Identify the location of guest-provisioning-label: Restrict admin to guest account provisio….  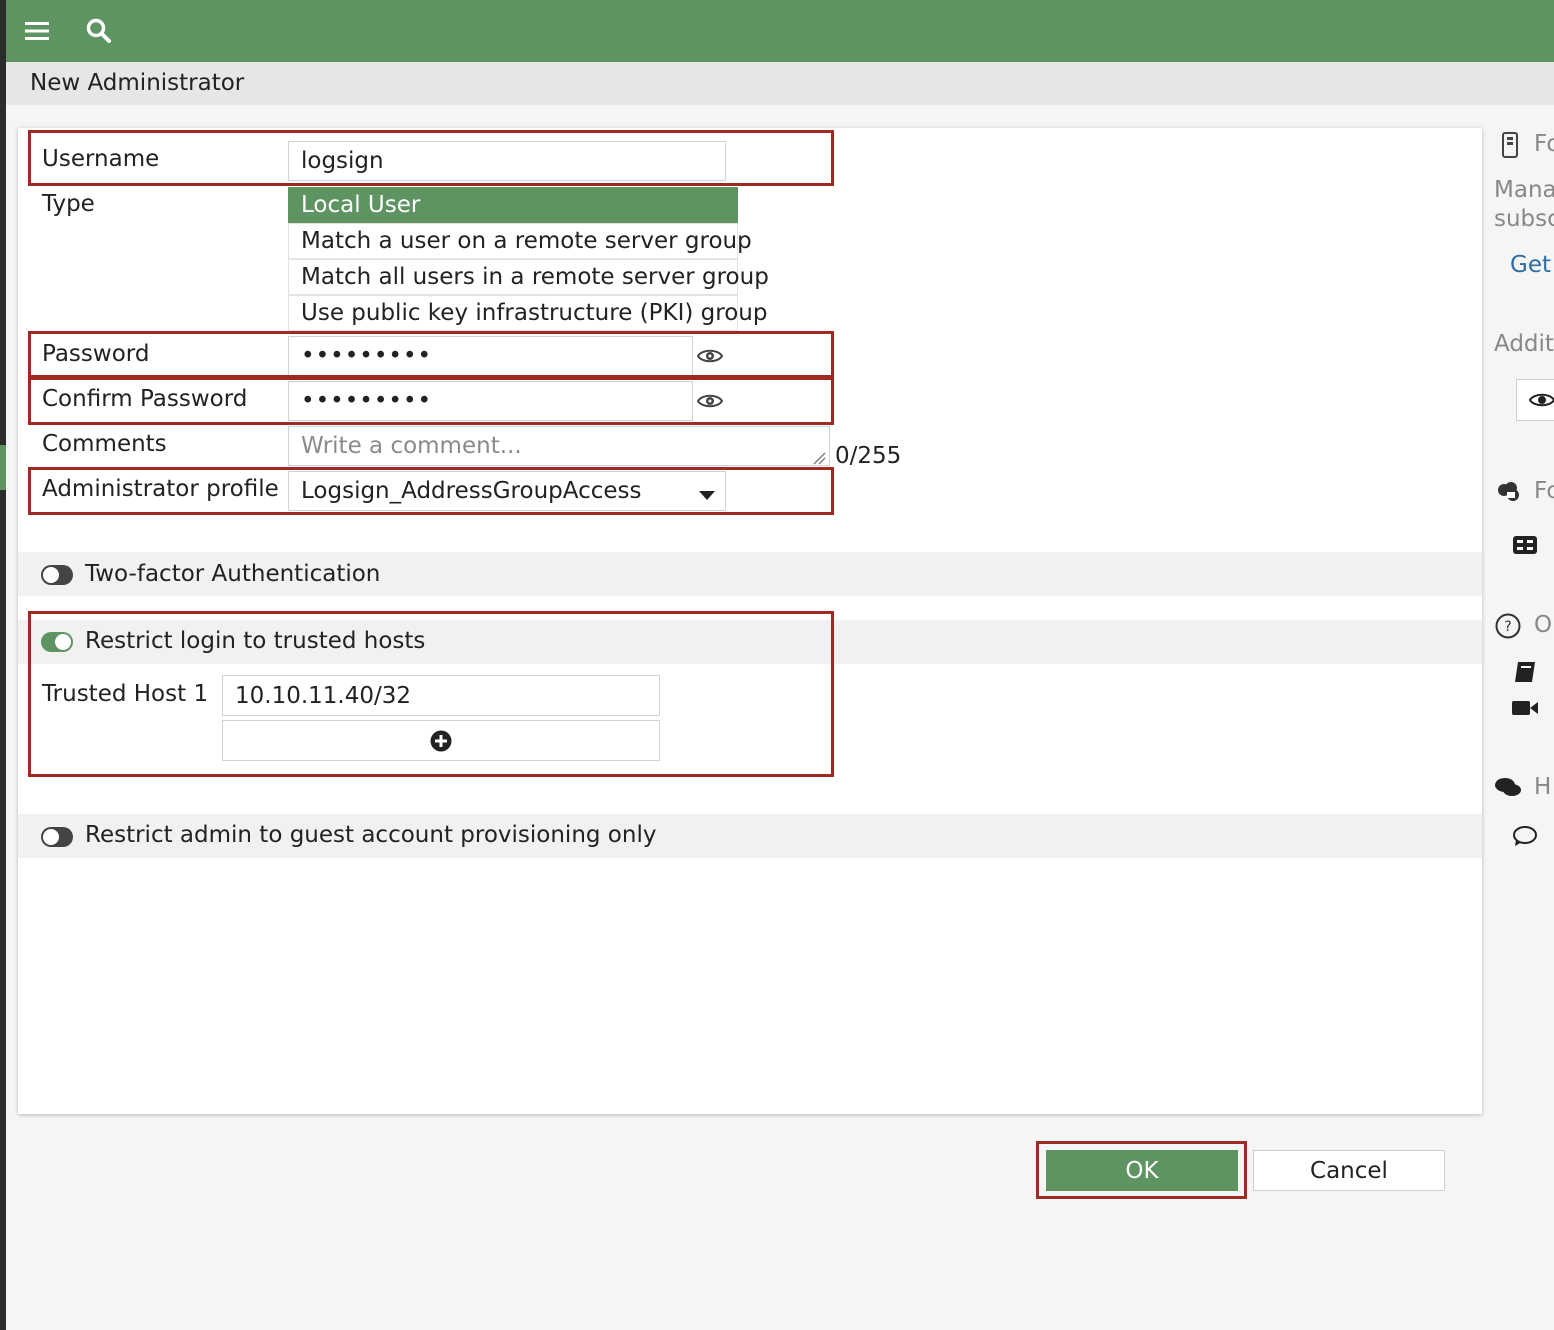
(371, 835).